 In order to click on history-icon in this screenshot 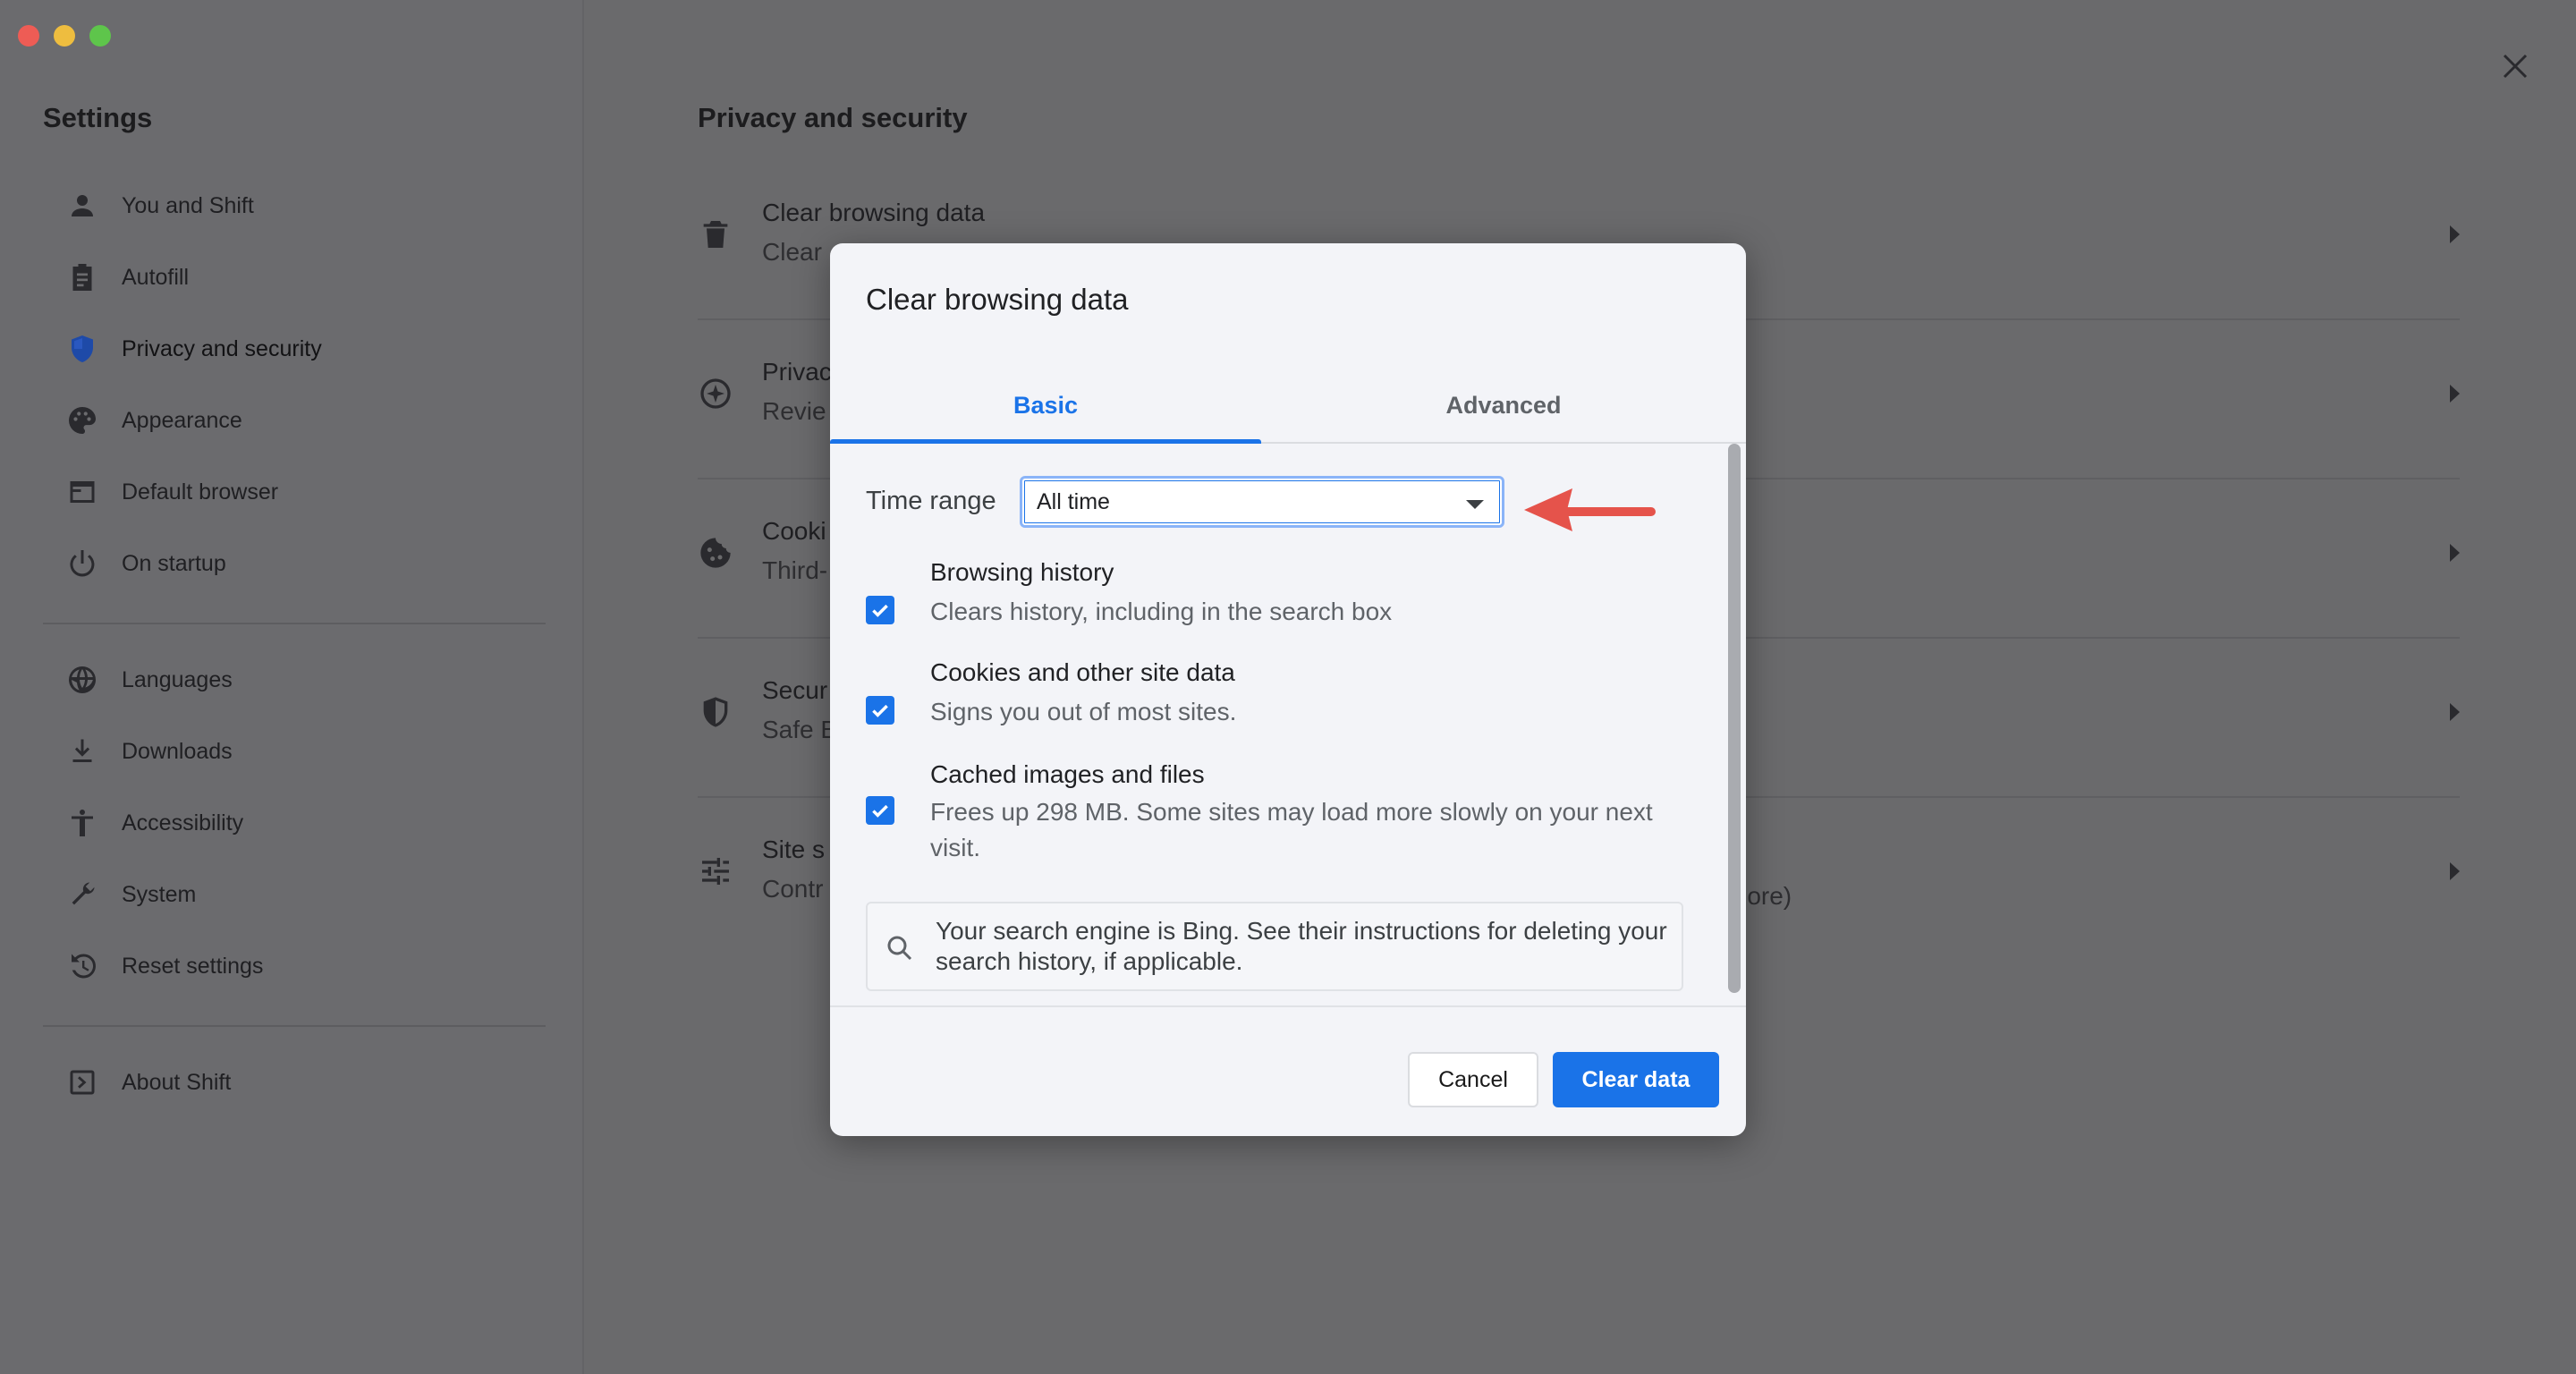, I will do `click(82, 966)`.